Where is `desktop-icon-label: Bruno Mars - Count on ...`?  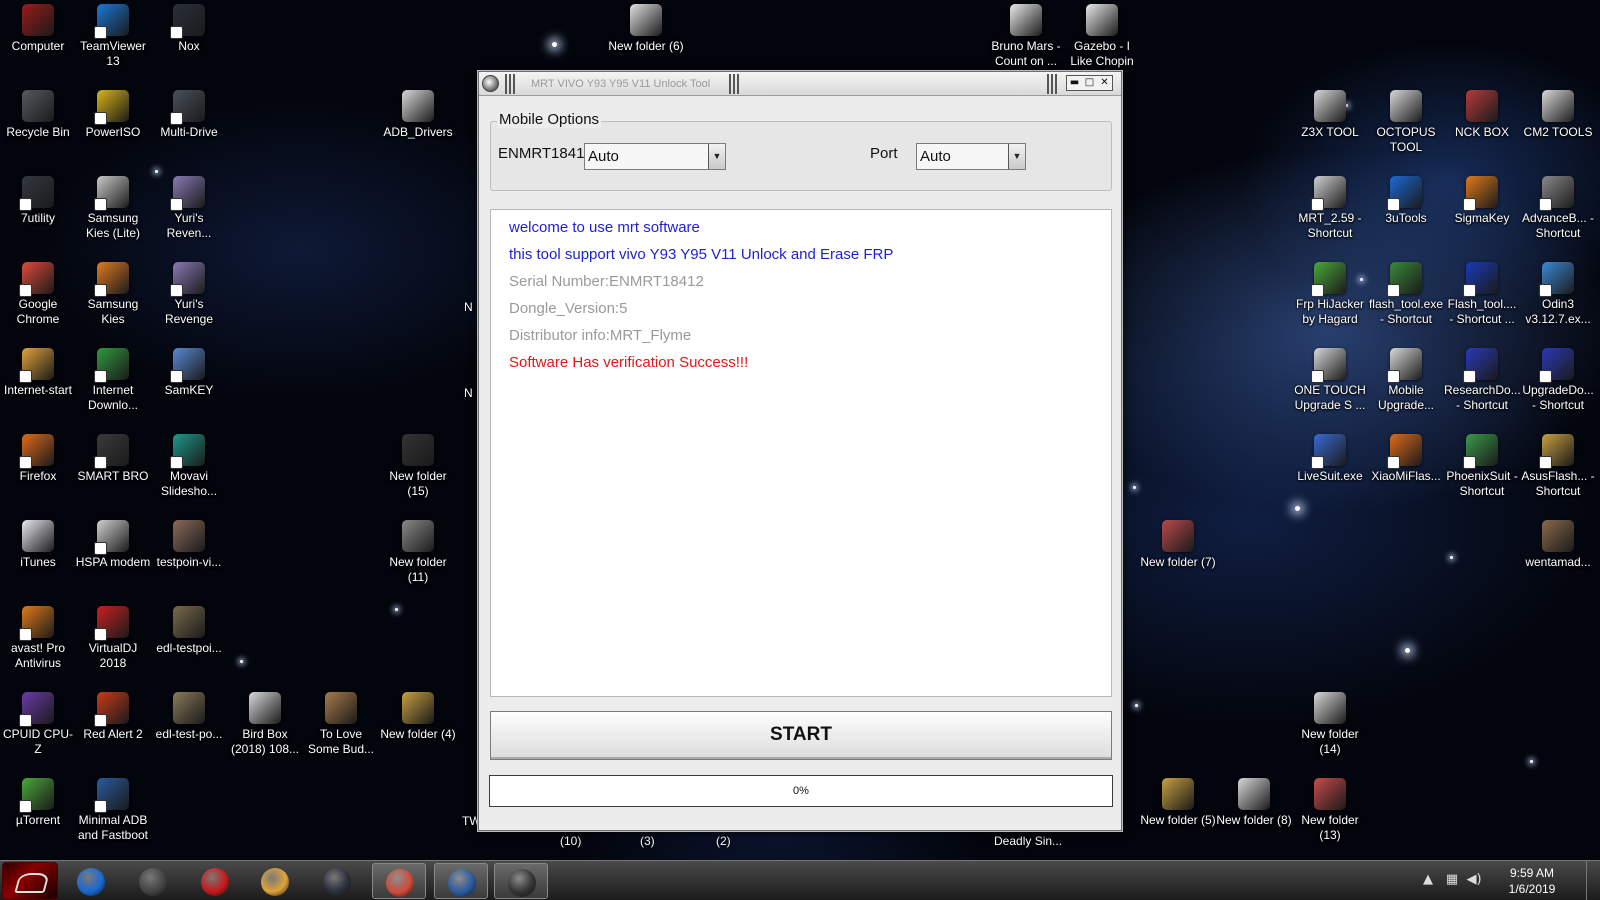
desktop-icon-label: Bruno Mars - Count on ... is located at coordinates (1026, 53).